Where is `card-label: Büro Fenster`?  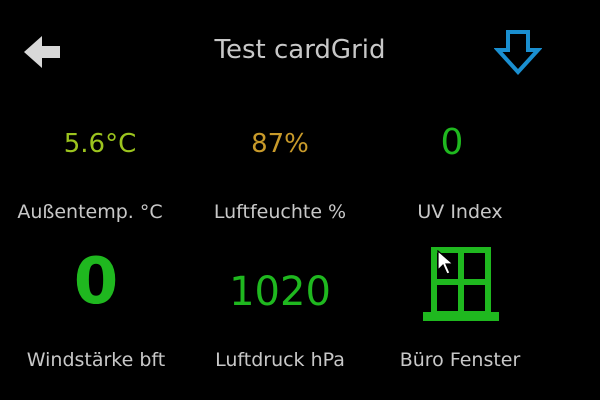 card-label: Büro Fenster is located at coordinates (460, 360).